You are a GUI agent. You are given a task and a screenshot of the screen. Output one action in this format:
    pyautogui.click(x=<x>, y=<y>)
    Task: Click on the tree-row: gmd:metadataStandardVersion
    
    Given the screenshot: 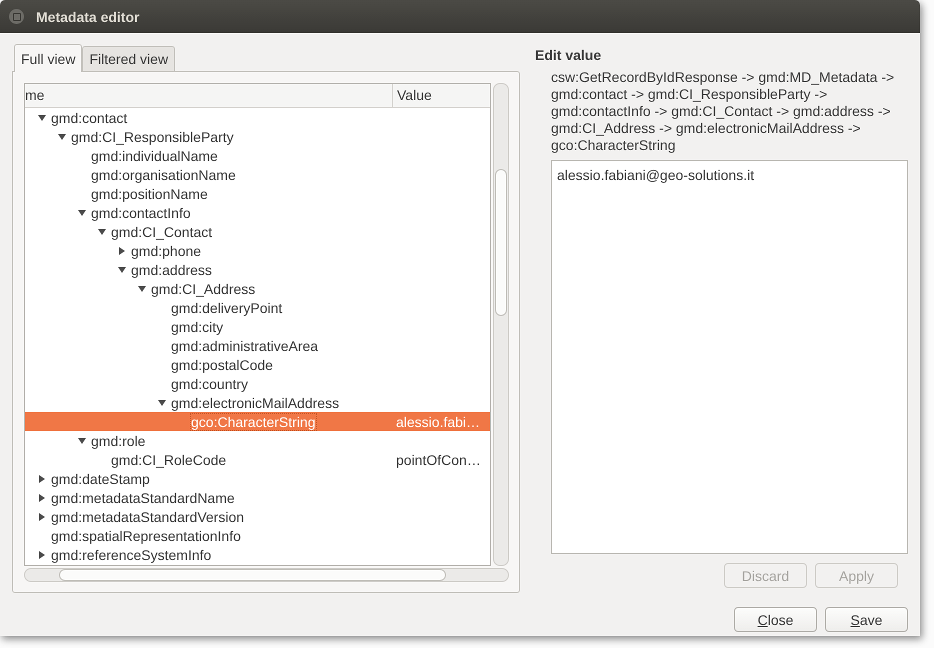 What is the action you would take?
    pyautogui.click(x=257, y=516)
    